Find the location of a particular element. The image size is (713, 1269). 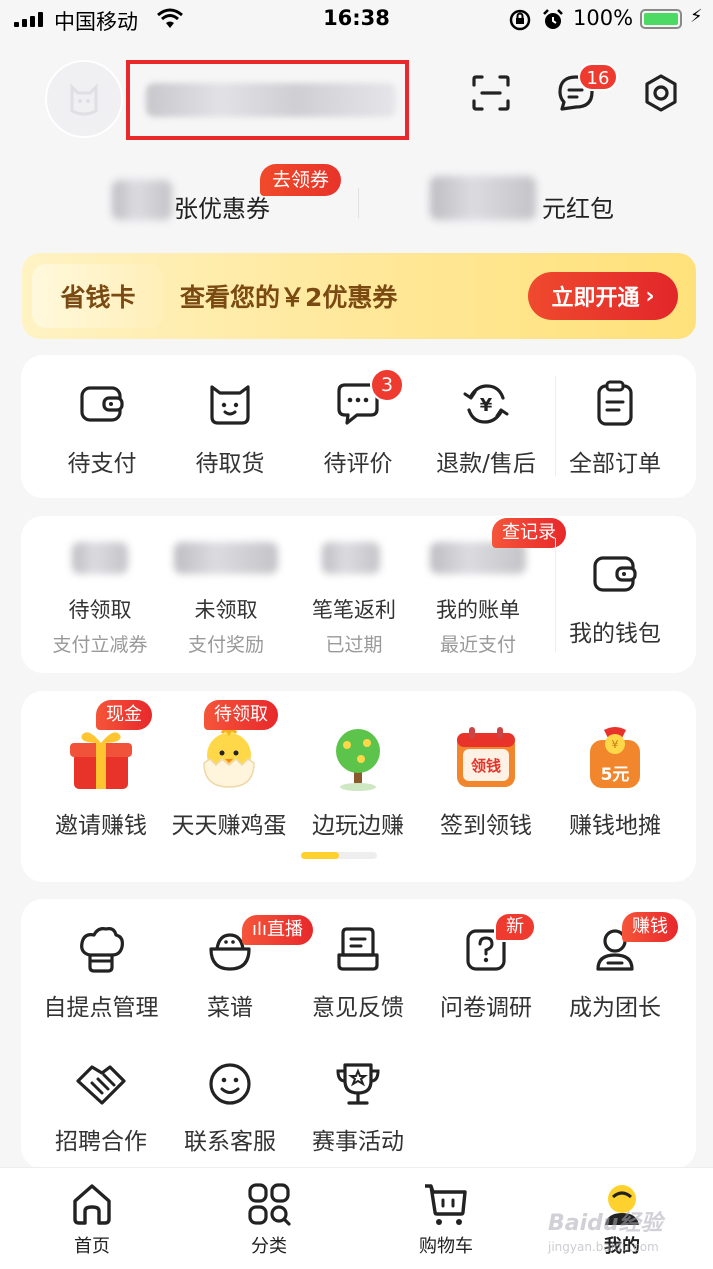

service-item-label: 自提点管理 is located at coordinates (101, 1008).